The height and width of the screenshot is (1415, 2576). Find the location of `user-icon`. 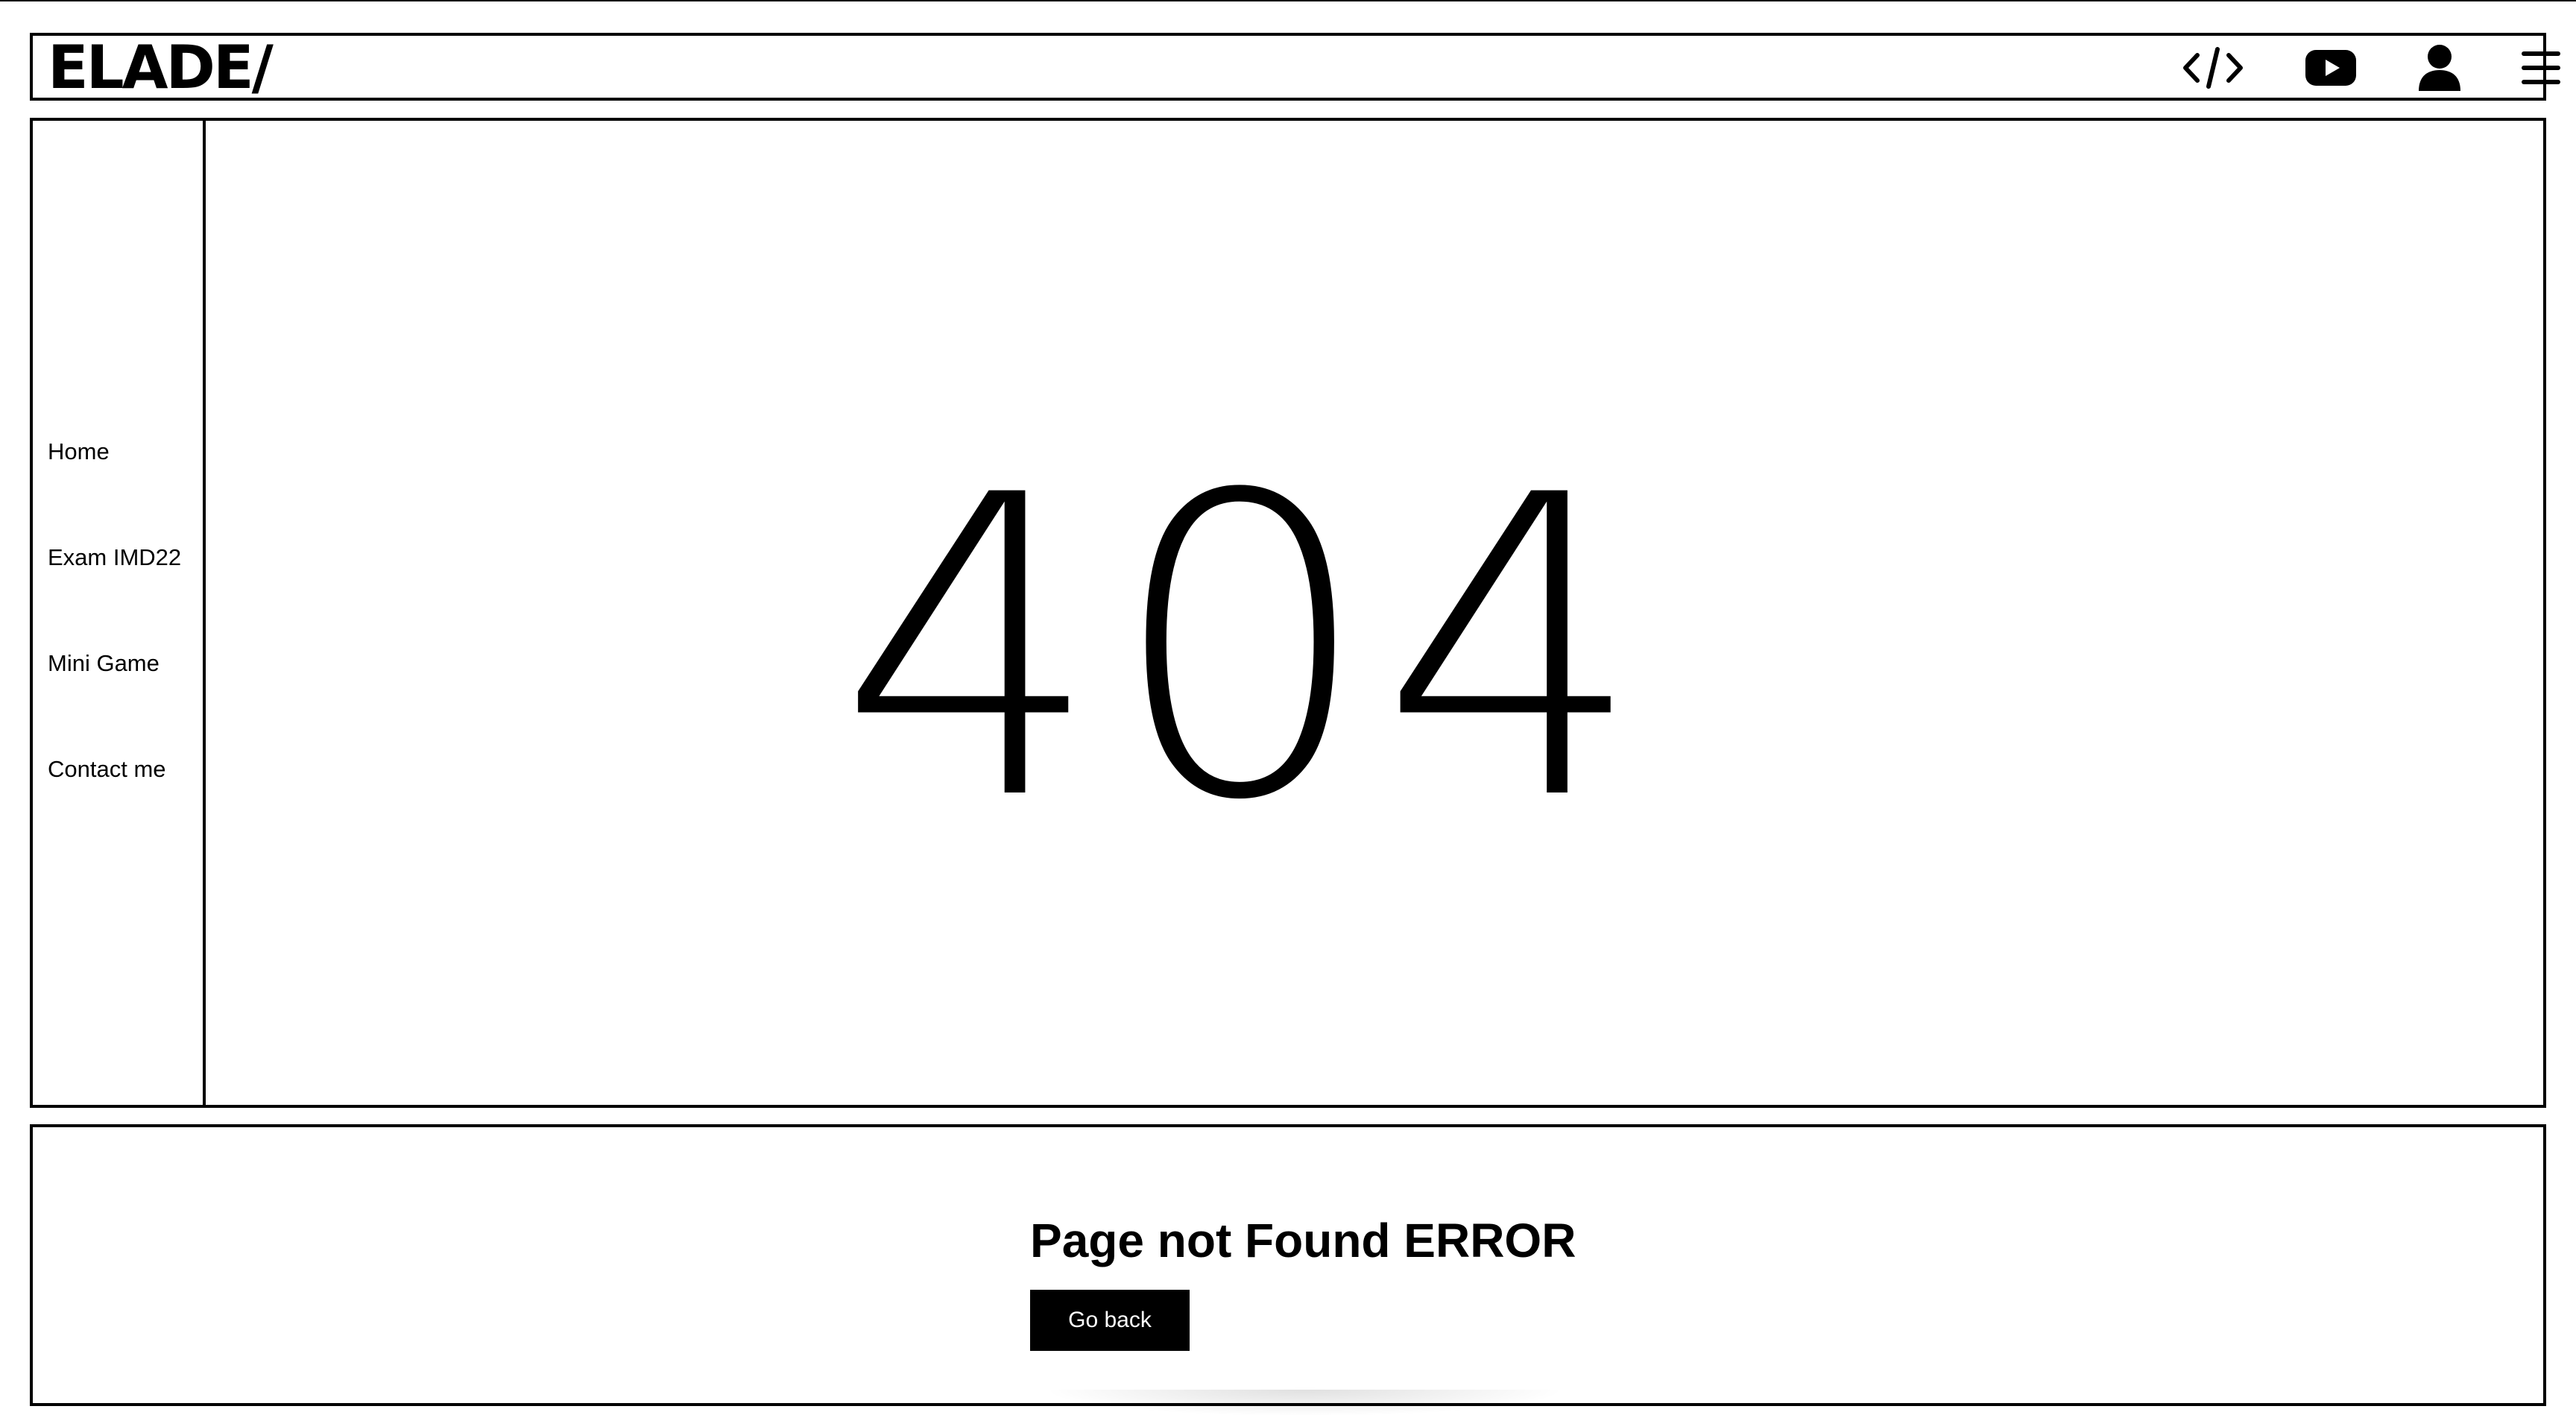

user-icon is located at coordinates (2440, 68).